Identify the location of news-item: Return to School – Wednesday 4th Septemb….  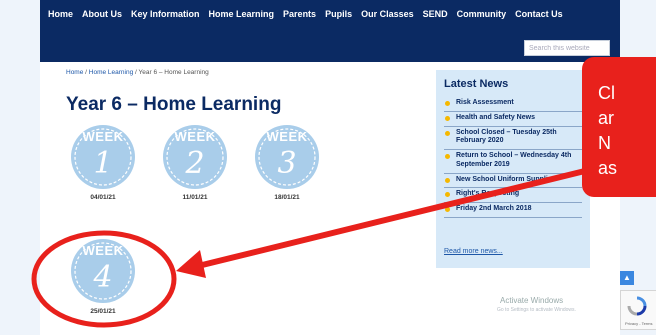
(513, 162).